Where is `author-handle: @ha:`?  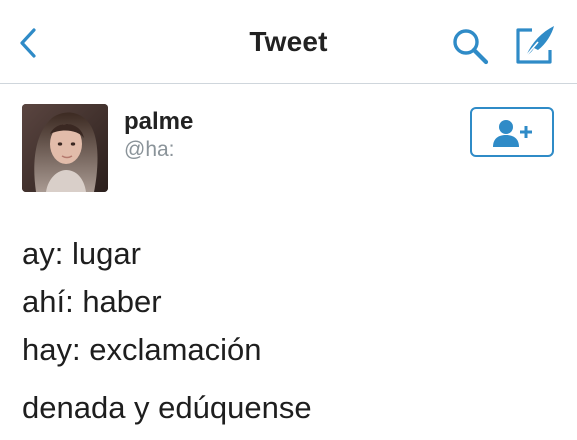
author-handle: @ha: is located at coordinates (149, 149).